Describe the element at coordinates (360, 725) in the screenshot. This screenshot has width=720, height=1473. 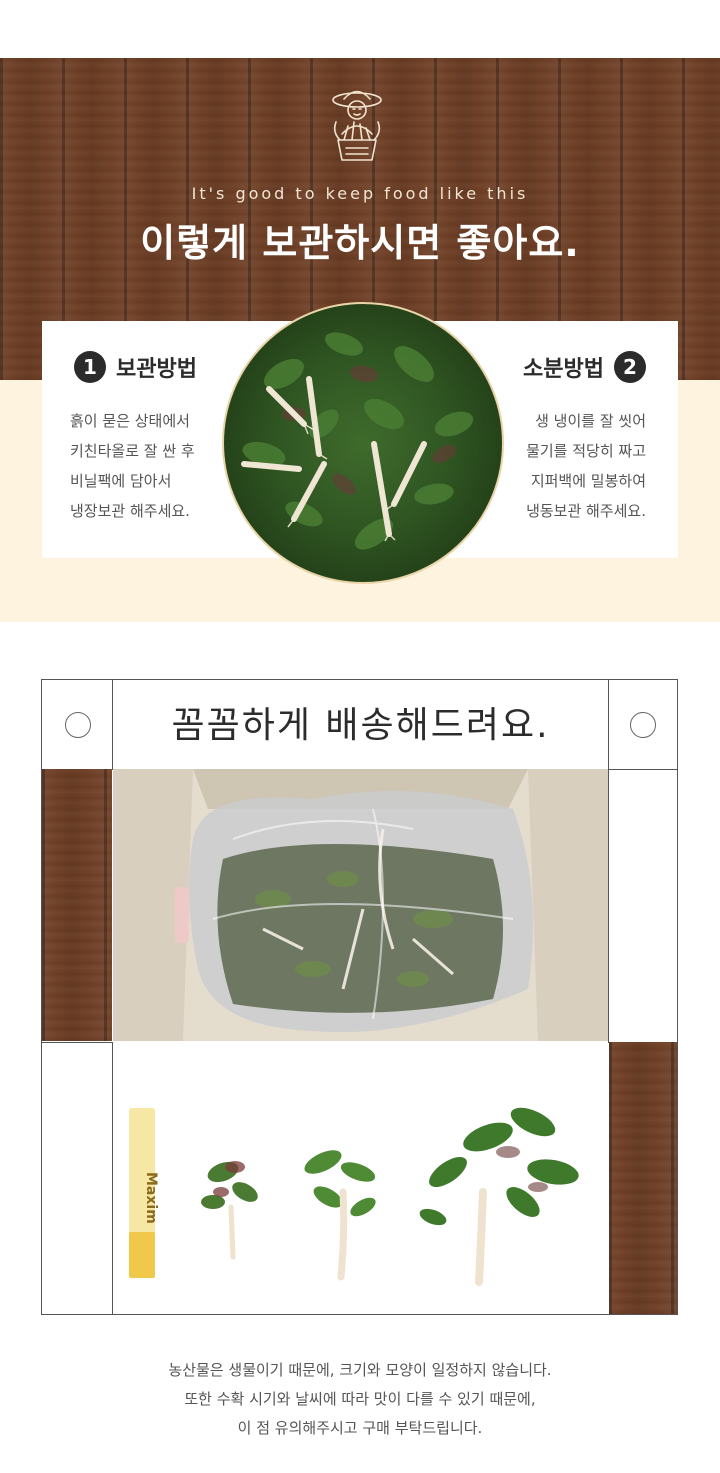
I see `delivery-title: 꼼꼼하게 배송해드려요.` at that location.